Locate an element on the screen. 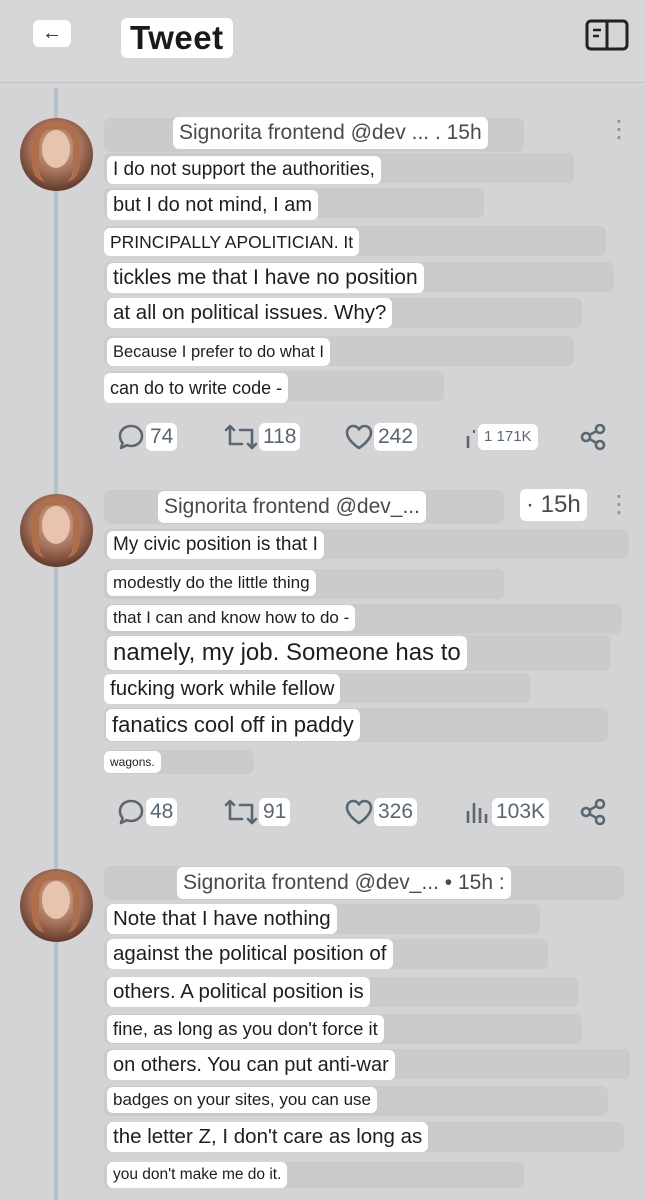  tweet-text-line: at all on political issues. Why? is located at coordinates (250, 313).